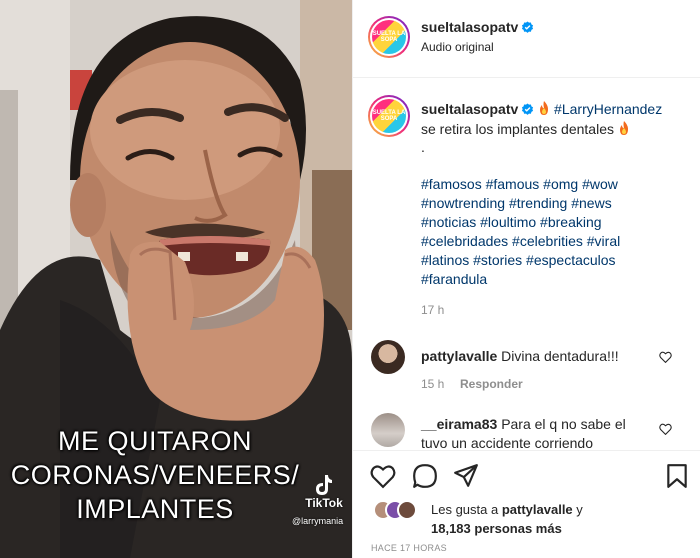 Image resolution: width=700 pixels, height=558 pixels. I want to click on likes-count: 18,183 personas más, so click(496, 528).